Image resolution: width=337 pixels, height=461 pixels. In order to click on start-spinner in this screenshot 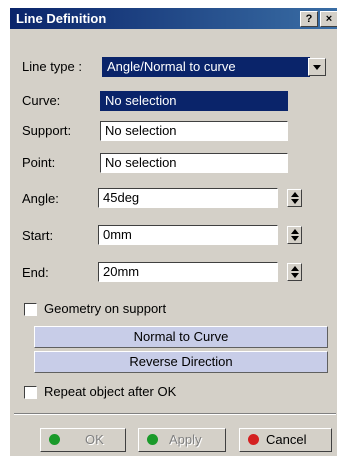, I will do `click(294, 235)`.